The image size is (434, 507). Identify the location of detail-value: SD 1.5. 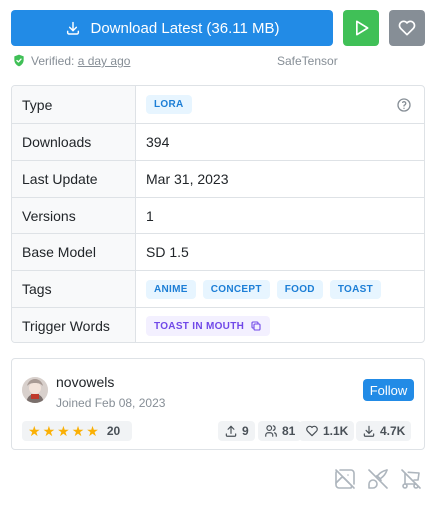
(167, 252).